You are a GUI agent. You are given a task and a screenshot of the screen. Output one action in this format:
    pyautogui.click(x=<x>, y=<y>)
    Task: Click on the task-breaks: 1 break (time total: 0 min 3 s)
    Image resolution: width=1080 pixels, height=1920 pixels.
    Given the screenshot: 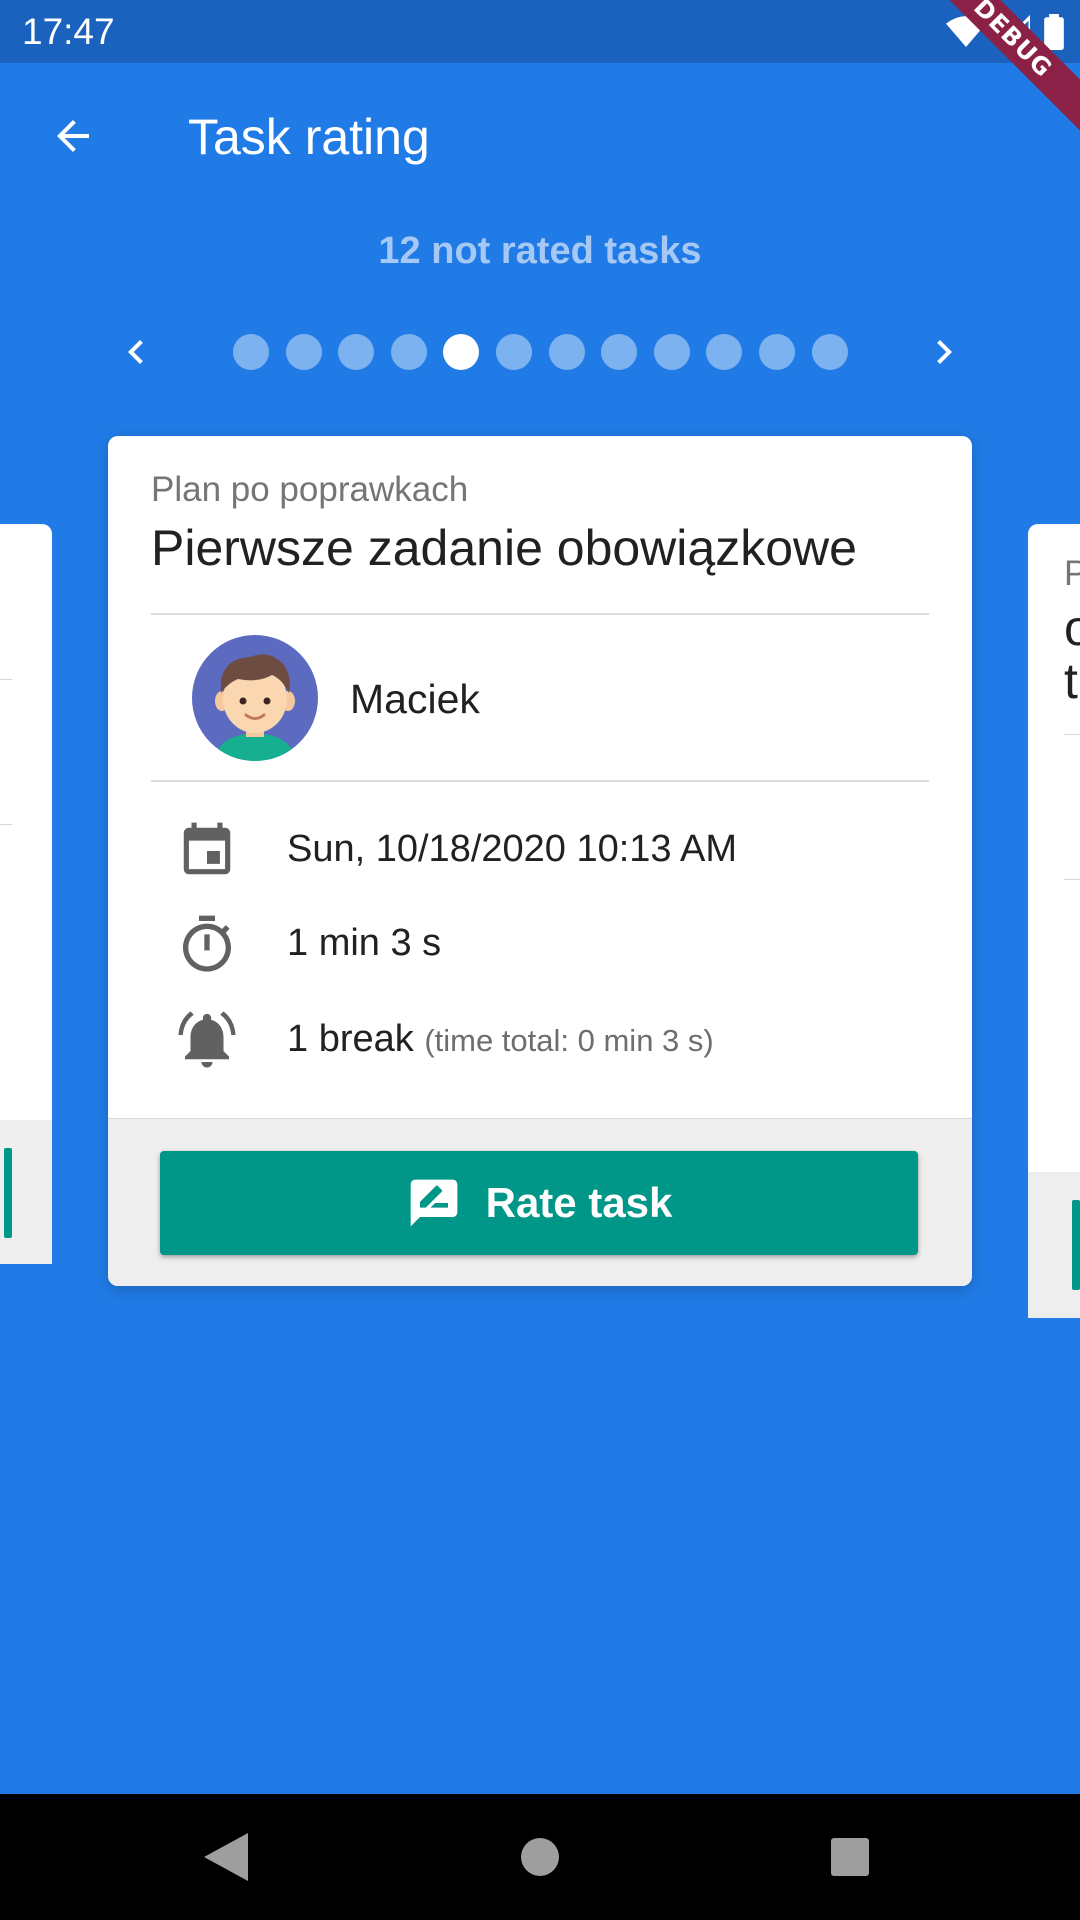 What is the action you would take?
    pyautogui.click(x=500, y=1039)
    